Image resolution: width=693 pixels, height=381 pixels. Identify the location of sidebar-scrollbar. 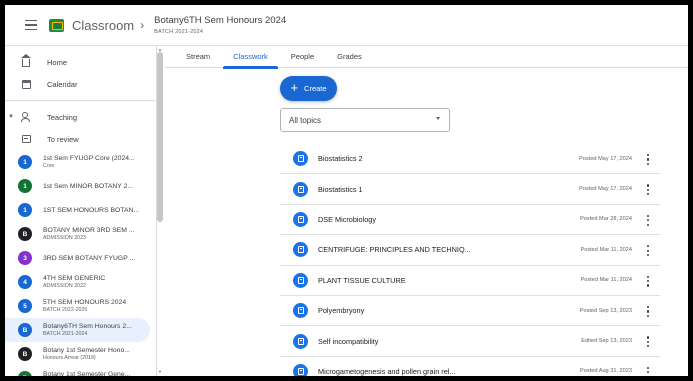
(160, 137).